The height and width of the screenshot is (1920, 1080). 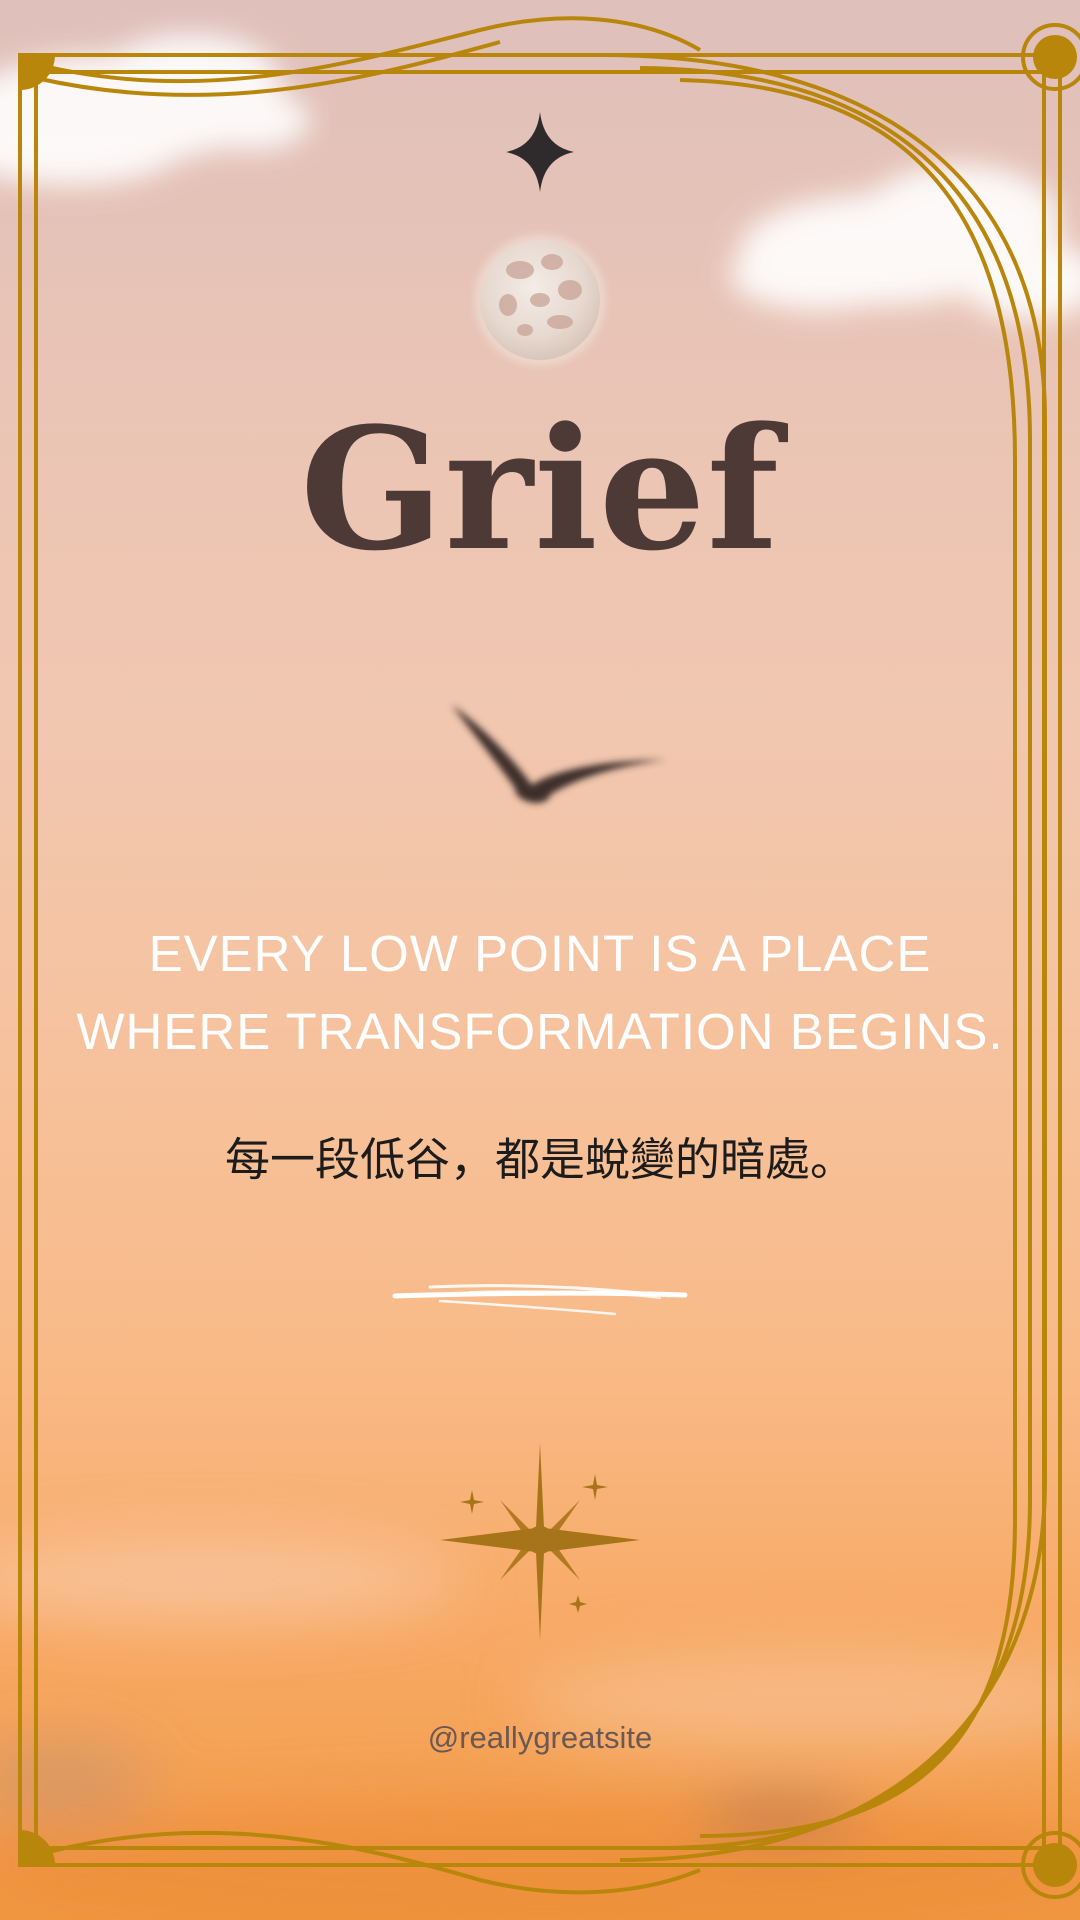 I want to click on sparkle-cluster-icon, so click(x=540, y=1541).